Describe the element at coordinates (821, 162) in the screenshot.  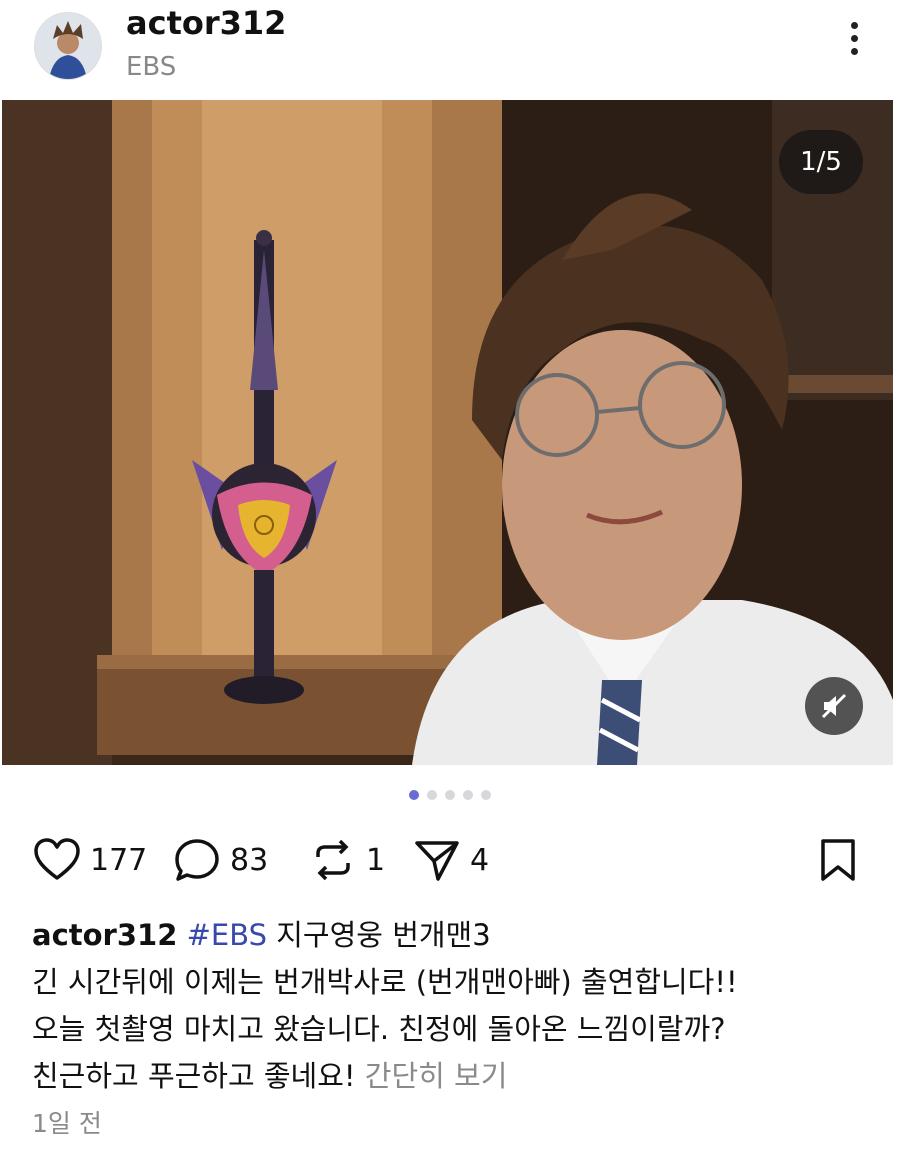
I see `image-counter: 1/5` at that location.